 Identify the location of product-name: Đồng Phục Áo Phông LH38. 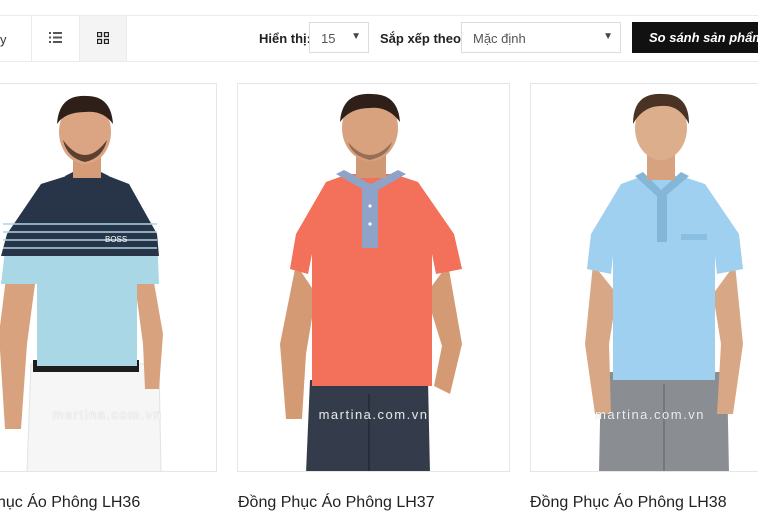
(628, 503).